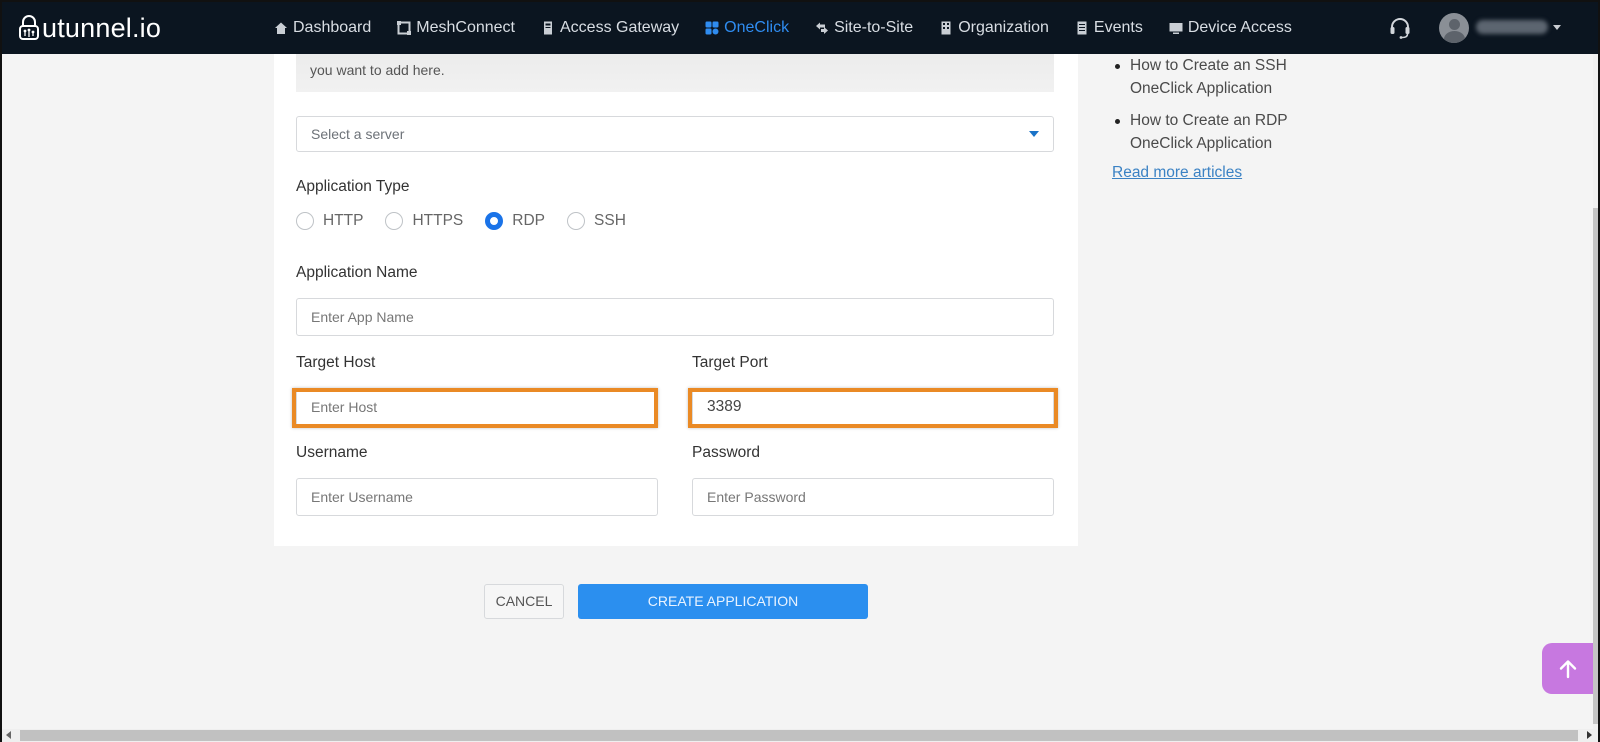 The width and height of the screenshot is (1600, 742). I want to click on caret-down-icon, so click(1034, 134).